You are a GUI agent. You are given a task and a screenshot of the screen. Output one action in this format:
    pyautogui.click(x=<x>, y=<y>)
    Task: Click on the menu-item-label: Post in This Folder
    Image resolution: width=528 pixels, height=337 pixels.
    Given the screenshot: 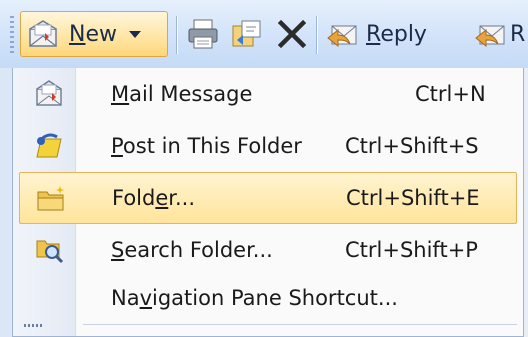 What is the action you would take?
    pyautogui.click(x=206, y=146)
    